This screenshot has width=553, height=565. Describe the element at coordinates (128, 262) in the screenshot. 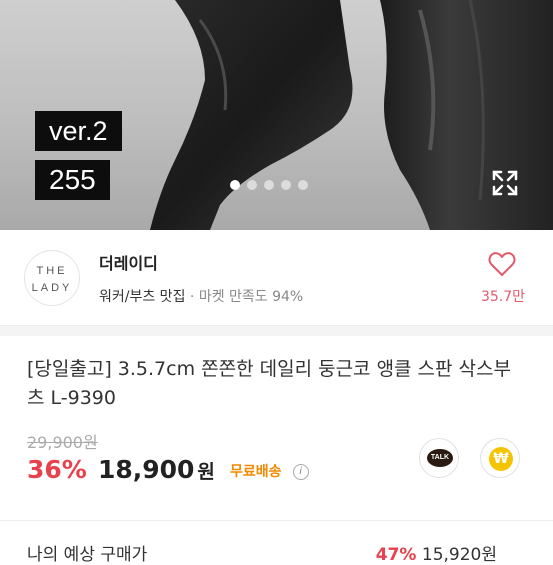

I see `shop-name: 더레이디` at that location.